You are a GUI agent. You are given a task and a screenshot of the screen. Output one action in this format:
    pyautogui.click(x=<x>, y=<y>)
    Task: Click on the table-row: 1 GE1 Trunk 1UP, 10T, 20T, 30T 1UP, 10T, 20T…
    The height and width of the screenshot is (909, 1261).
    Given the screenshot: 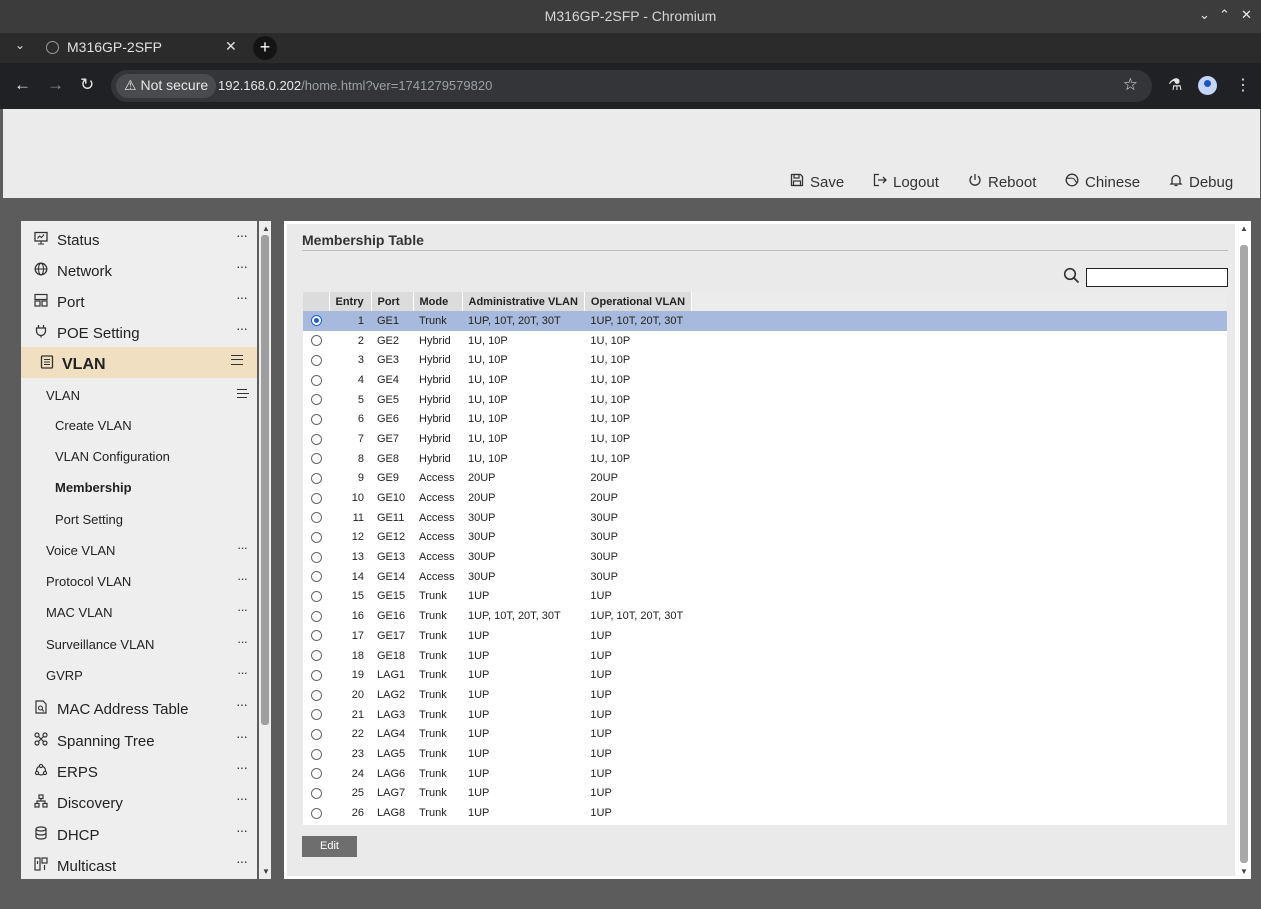 What is the action you would take?
    pyautogui.click(x=765, y=321)
    